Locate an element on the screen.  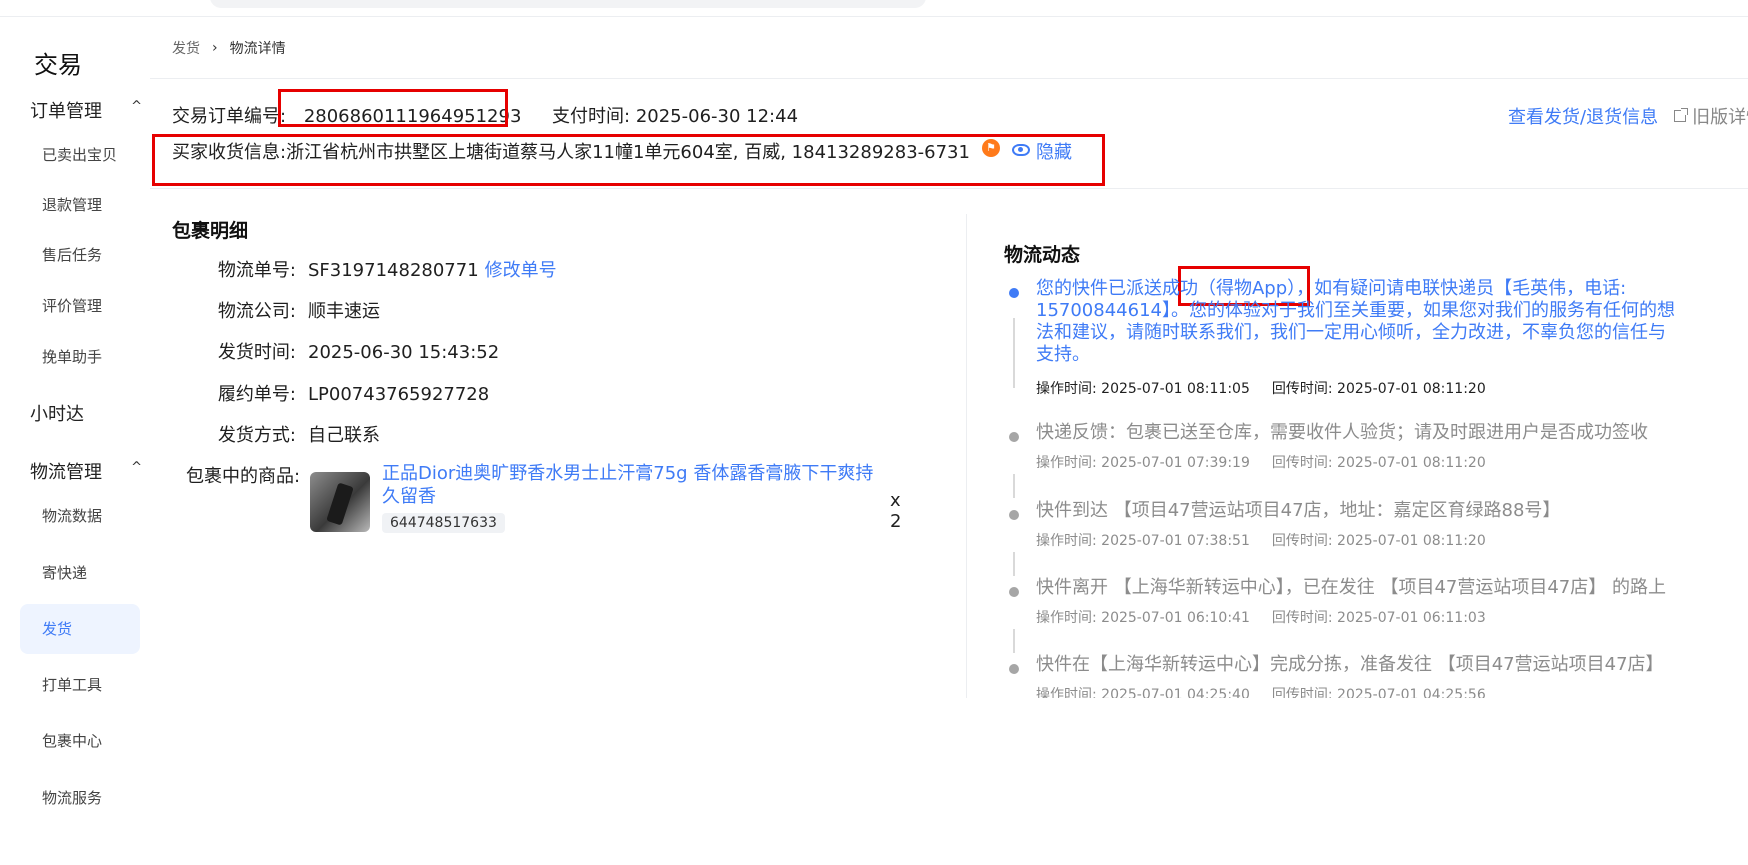
sidebar-item-sold-items: 已卖出宝贝 is located at coordinates (80, 155).